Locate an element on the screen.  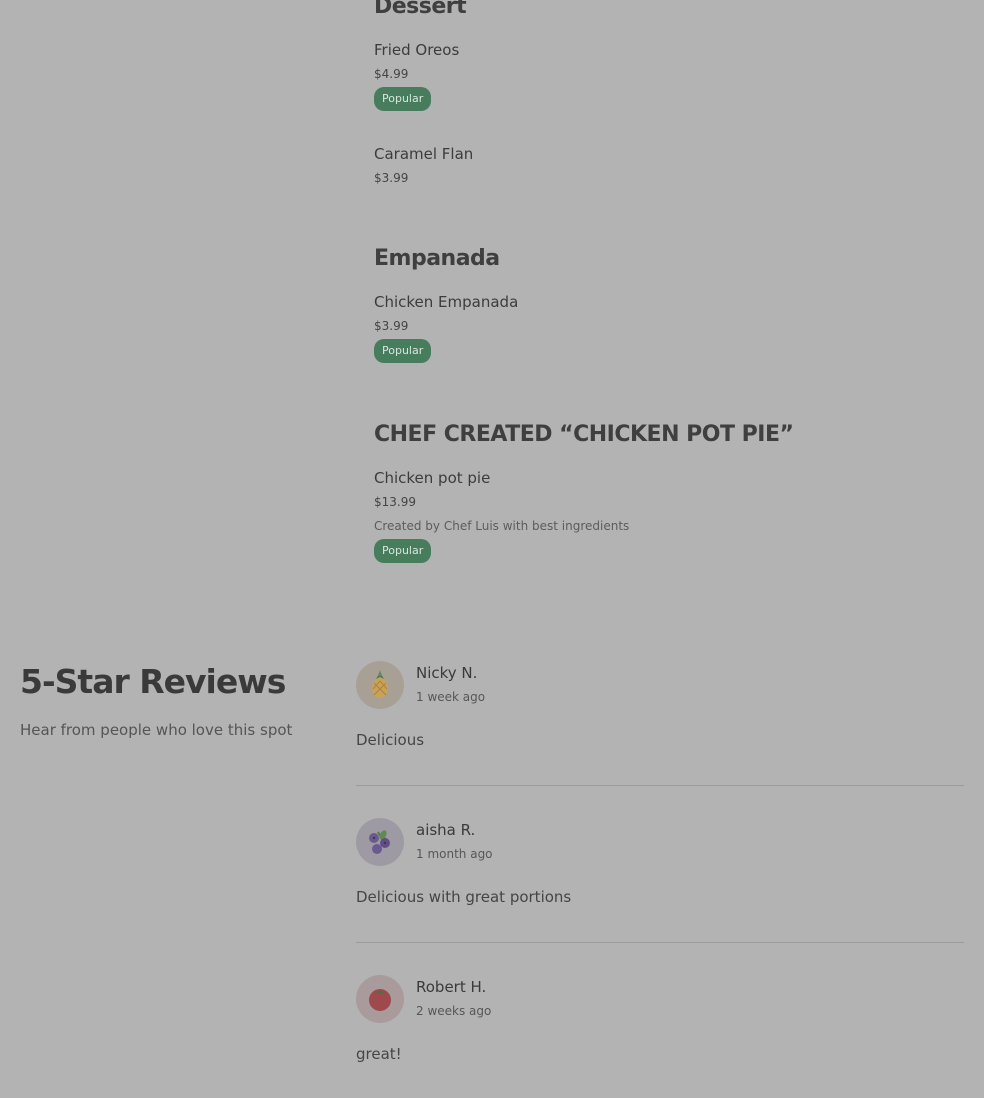
item-name: Fried Oreos is located at coordinates (417, 50).